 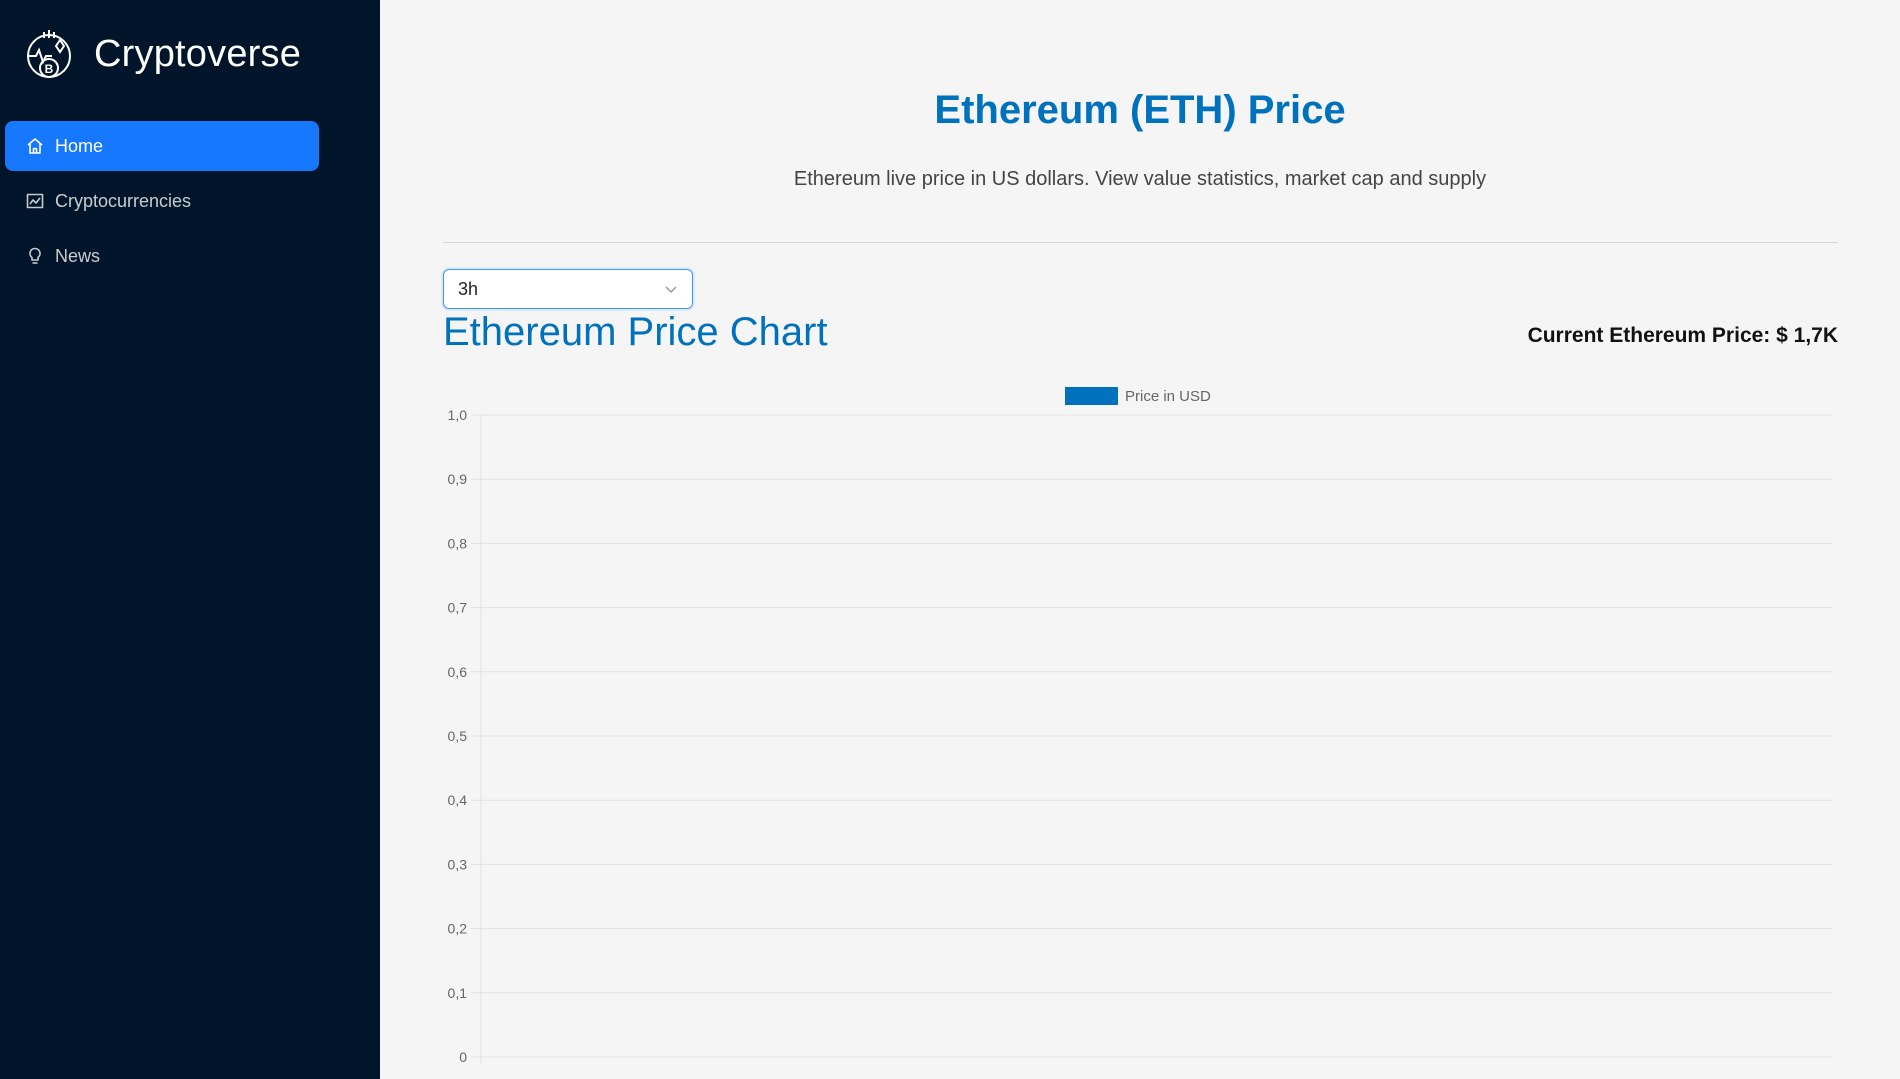 What do you see at coordinates (635, 332) in the screenshot?
I see `chart-title: Ethereum Price Chart` at bounding box center [635, 332].